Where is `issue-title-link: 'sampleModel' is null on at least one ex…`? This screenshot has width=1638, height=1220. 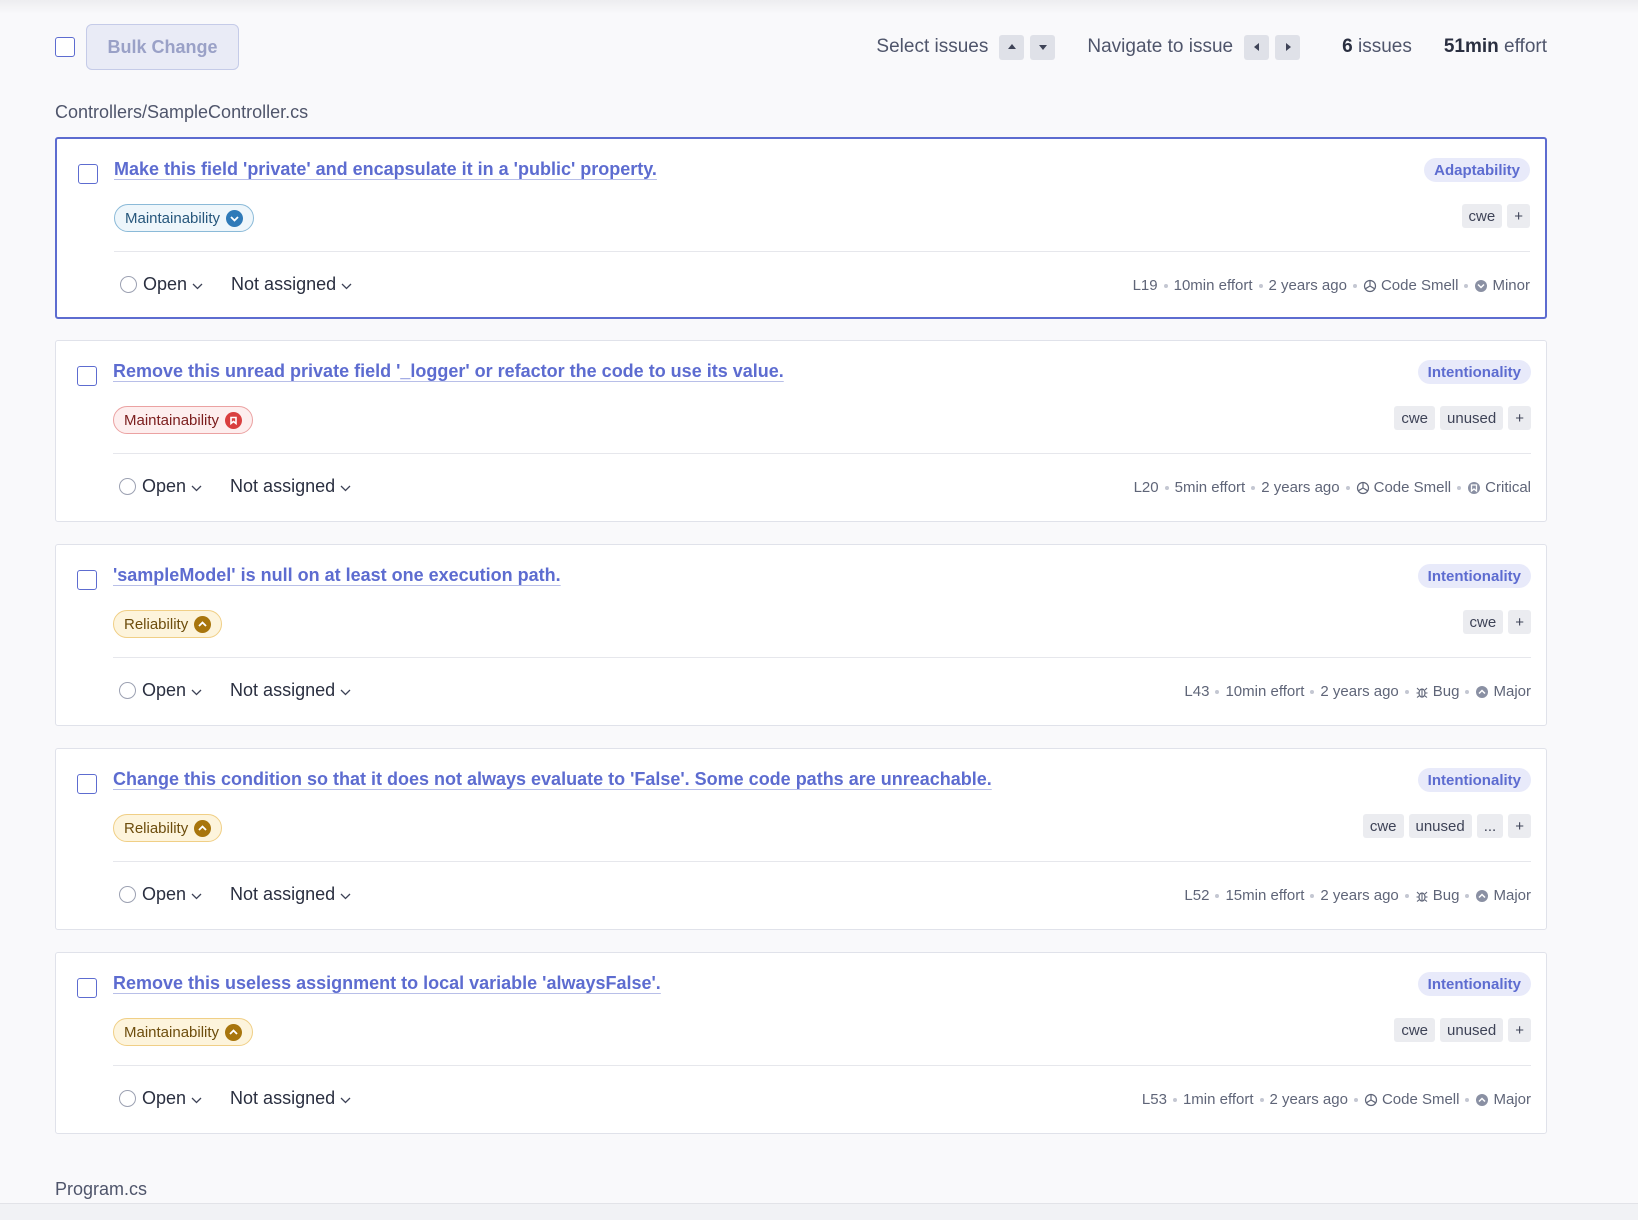 issue-title-link: 'sampleModel' is null on at least one ex… is located at coordinates (337, 575).